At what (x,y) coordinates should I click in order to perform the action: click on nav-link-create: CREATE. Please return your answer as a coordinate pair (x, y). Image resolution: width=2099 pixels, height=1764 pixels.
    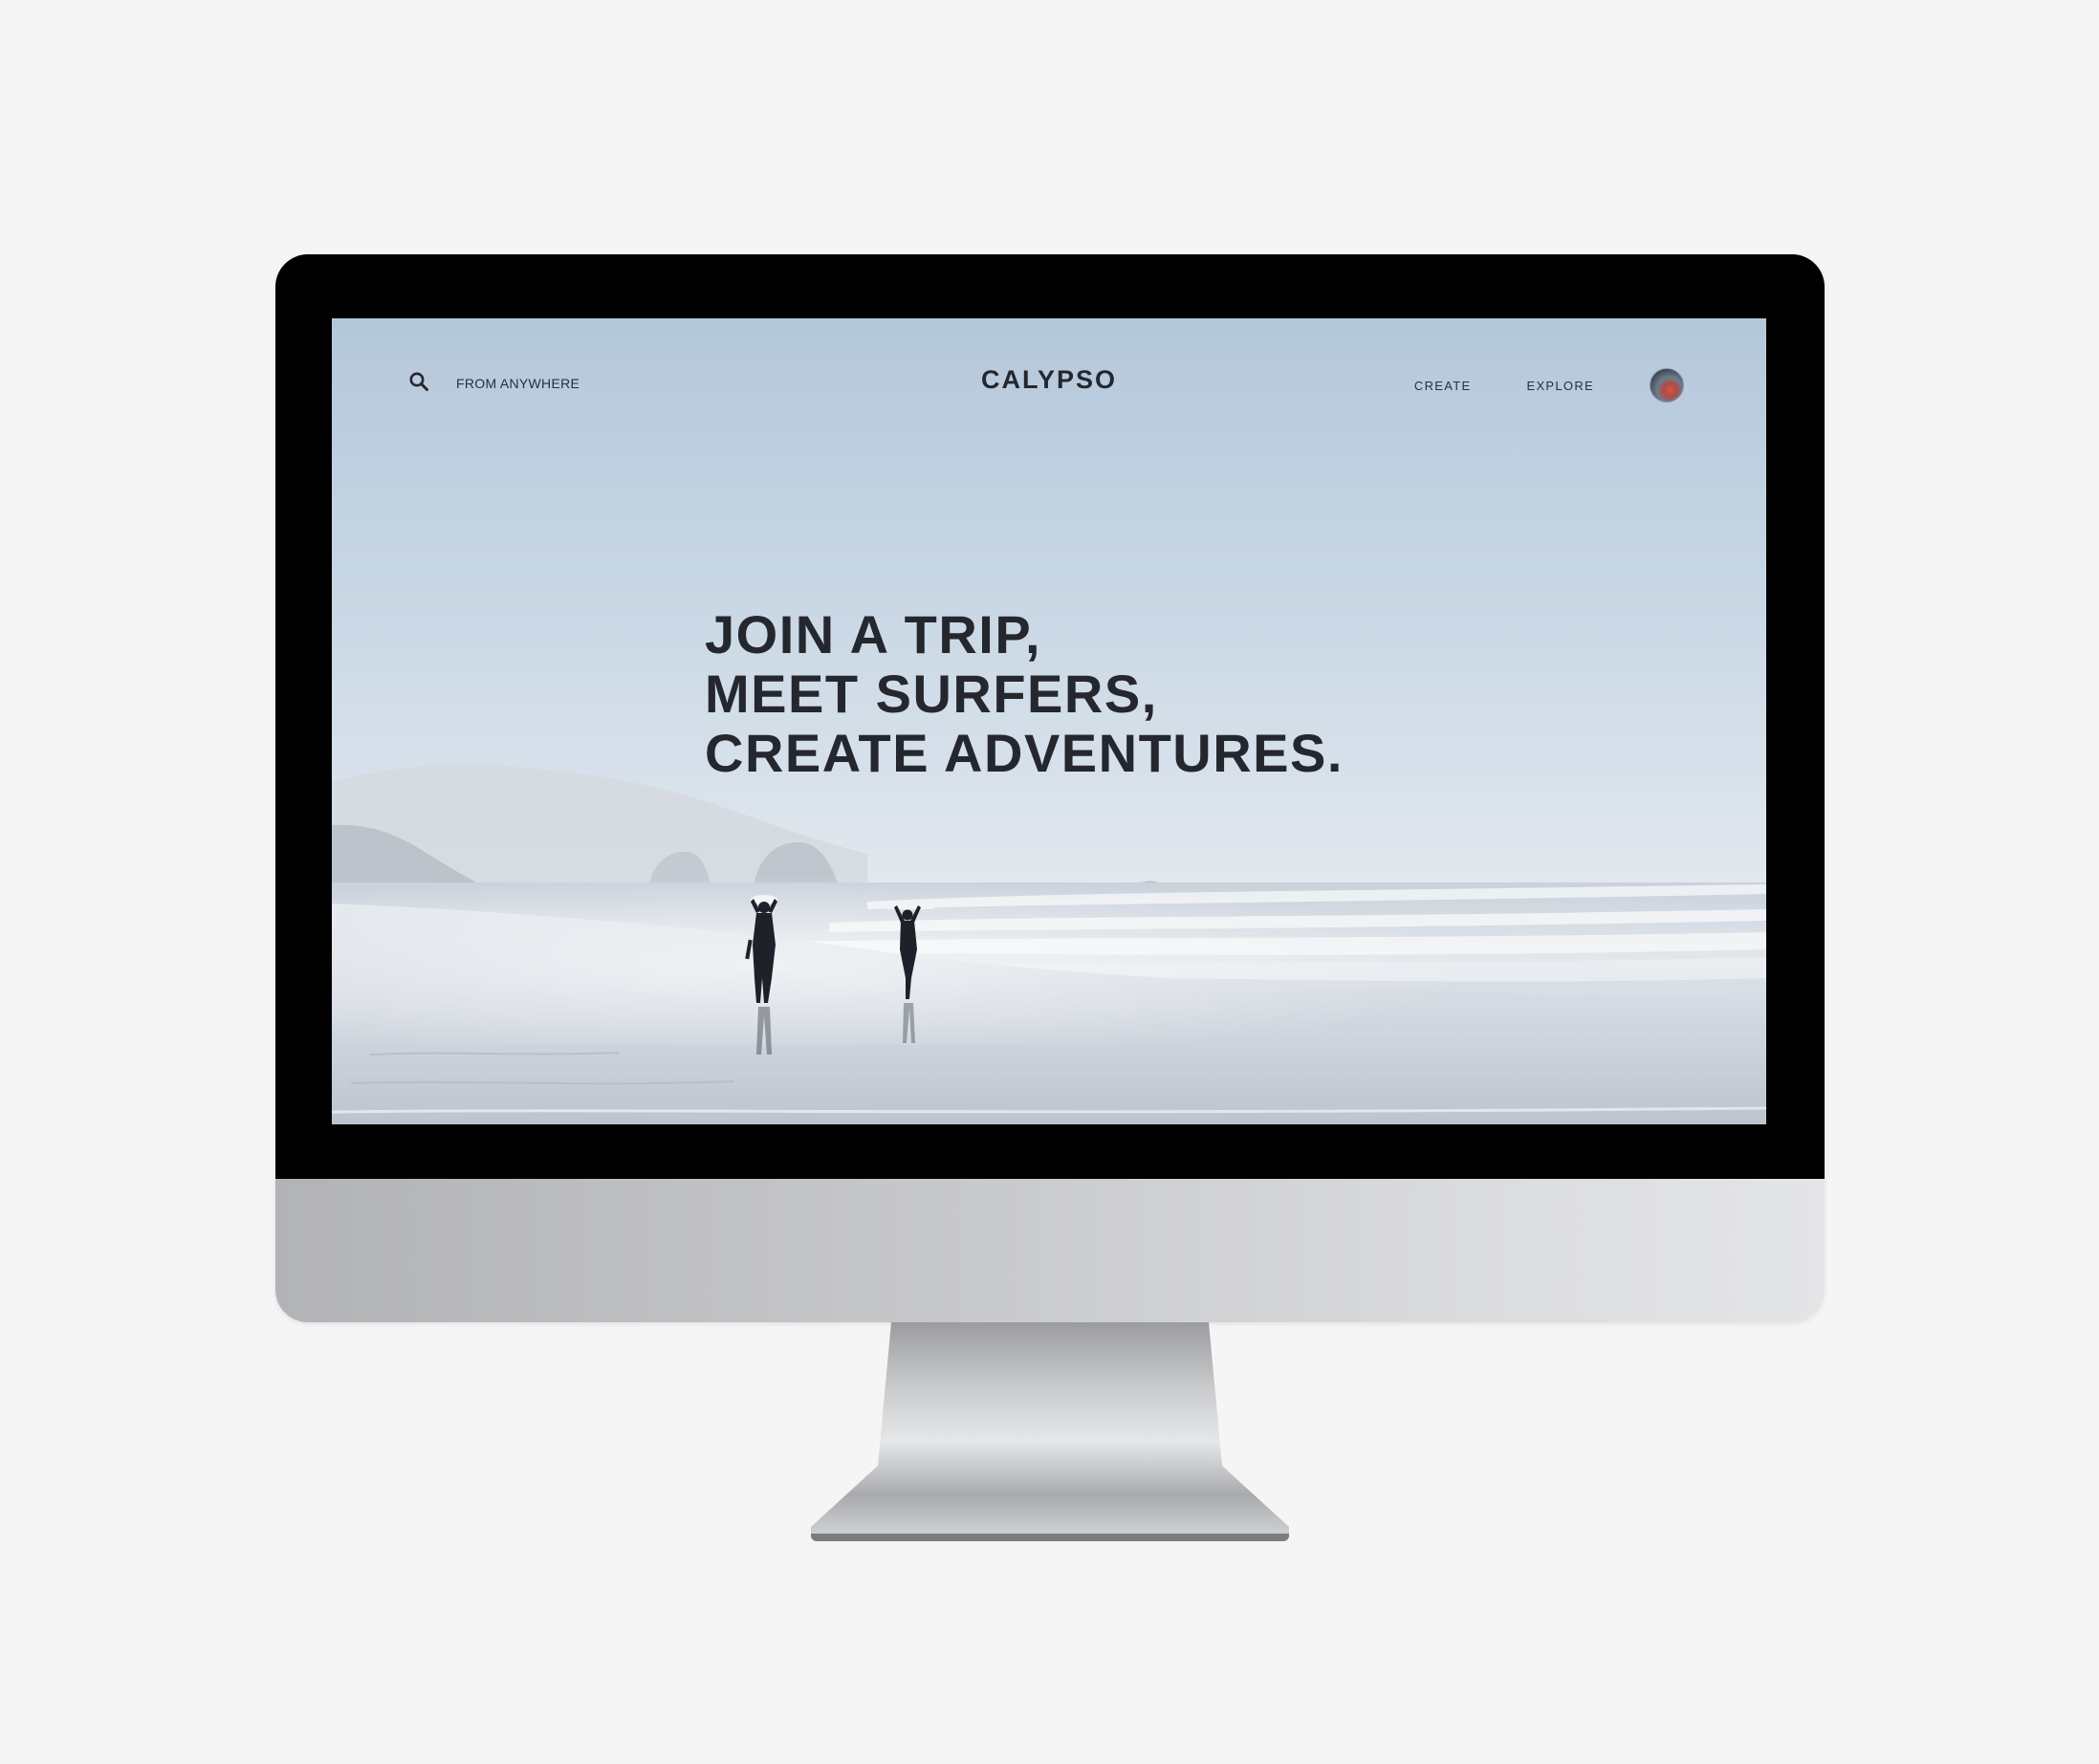
    Looking at the image, I should click on (1443, 386).